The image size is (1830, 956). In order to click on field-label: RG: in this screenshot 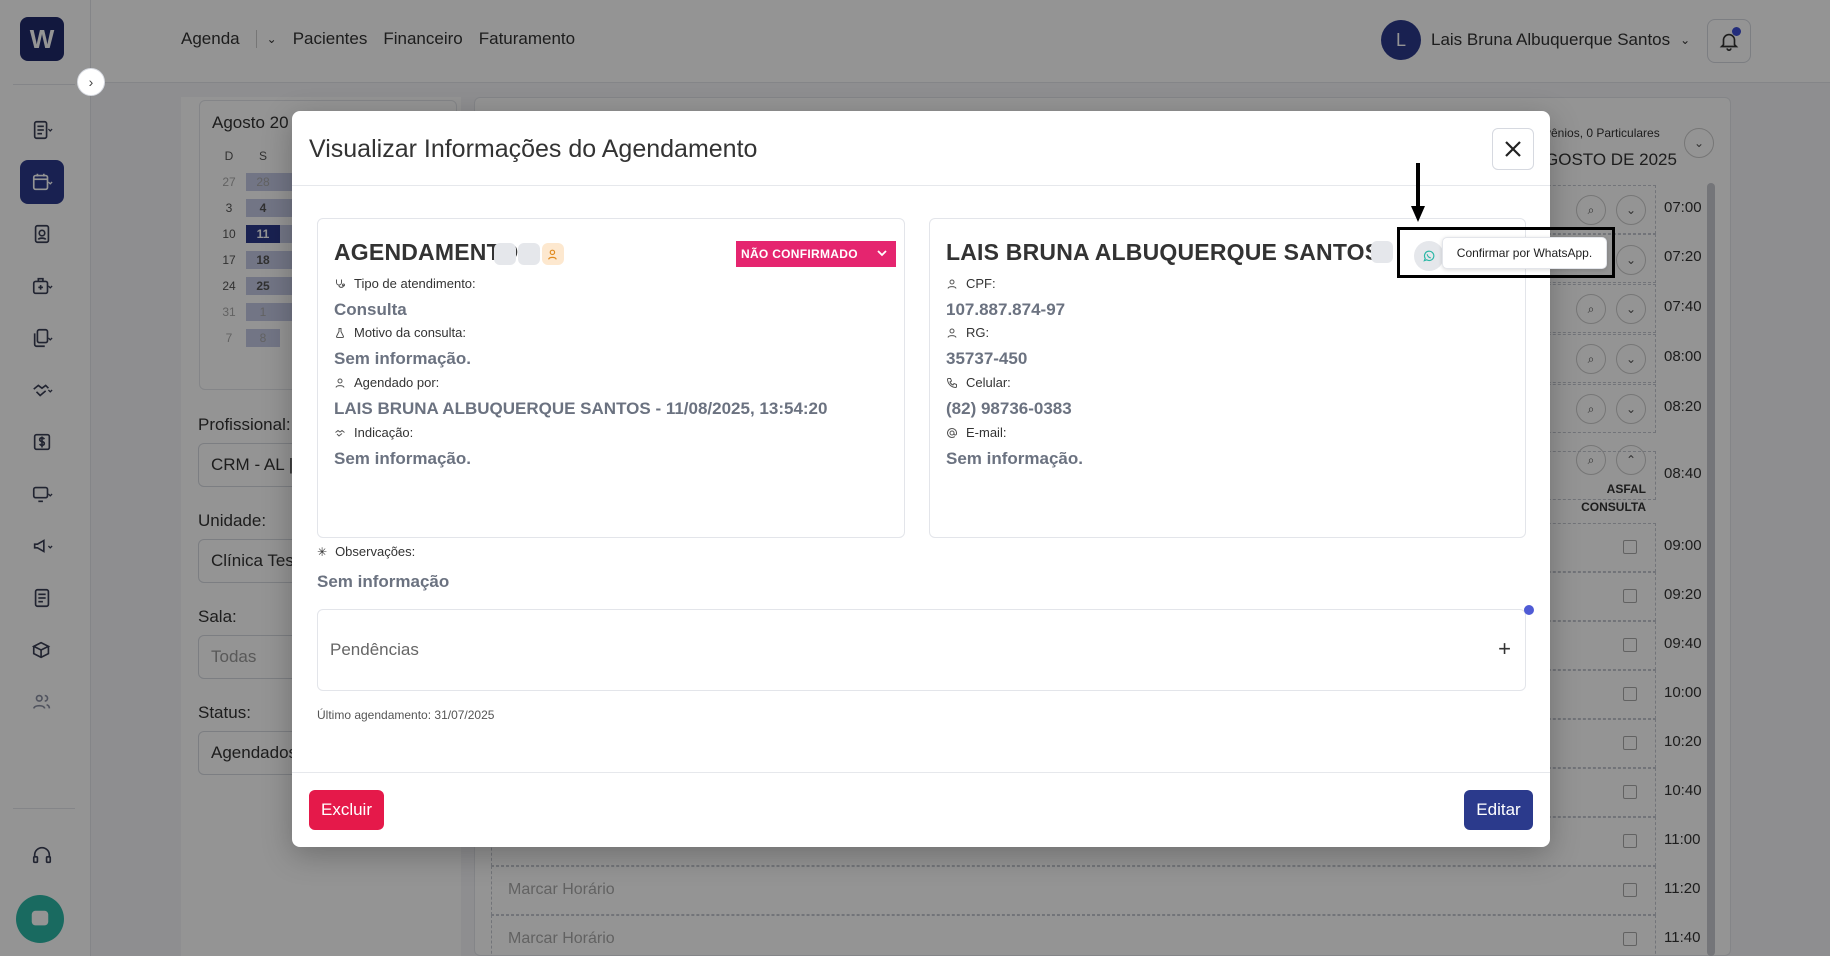, I will do `click(967, 332)`.